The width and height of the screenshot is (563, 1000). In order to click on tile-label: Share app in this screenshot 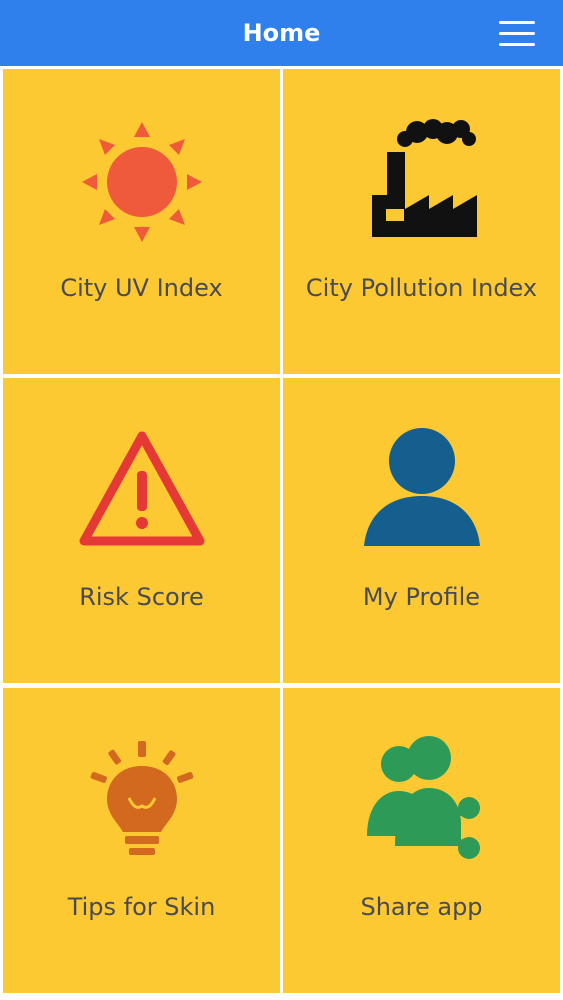, I will do `click(421, 907)`.